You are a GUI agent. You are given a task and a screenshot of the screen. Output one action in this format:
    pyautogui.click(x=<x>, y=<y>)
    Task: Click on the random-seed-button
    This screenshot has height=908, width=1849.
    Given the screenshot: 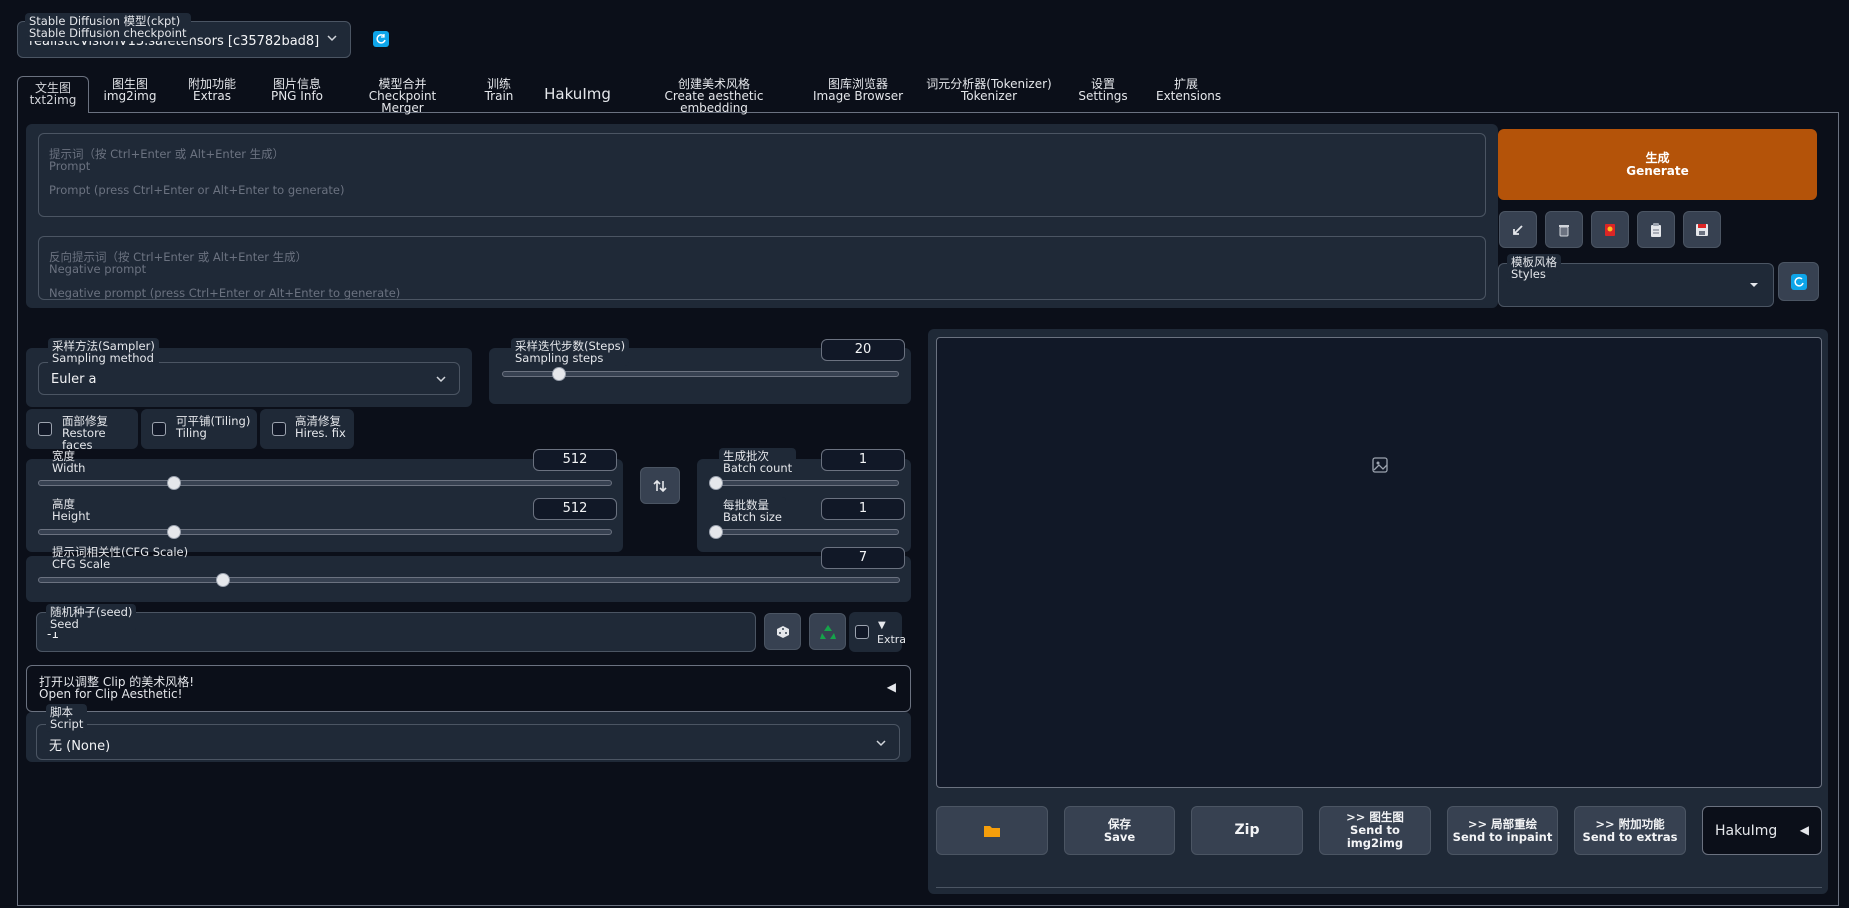 What is the action you would take?
    pyautogui.click(x=782, y=631)
    